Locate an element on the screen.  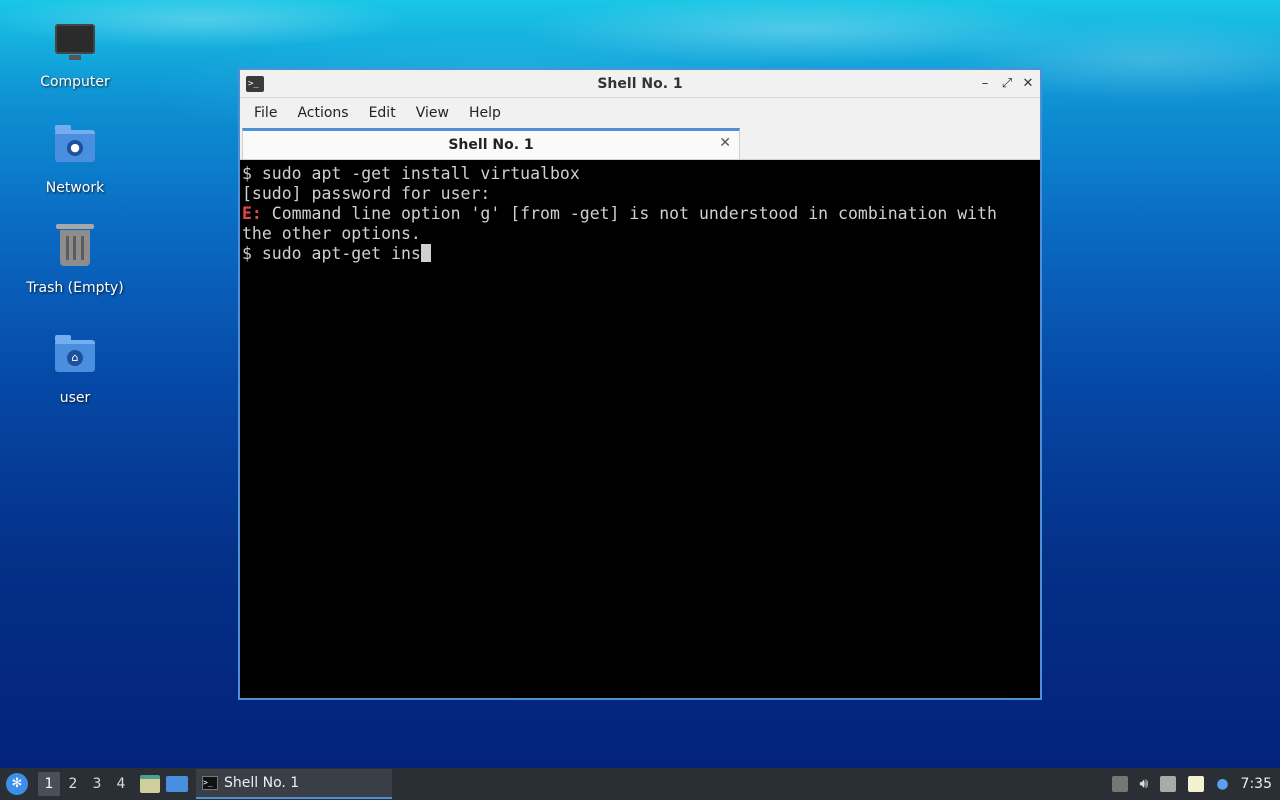
clock: 7:35 is located at coordinates (1256, 784).